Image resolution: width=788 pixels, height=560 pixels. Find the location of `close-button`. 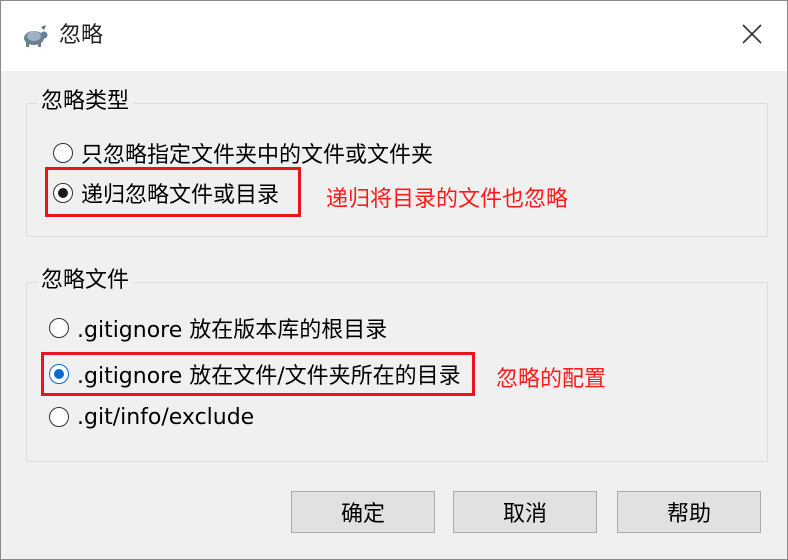

close-button is located at coordinates (752, 36).